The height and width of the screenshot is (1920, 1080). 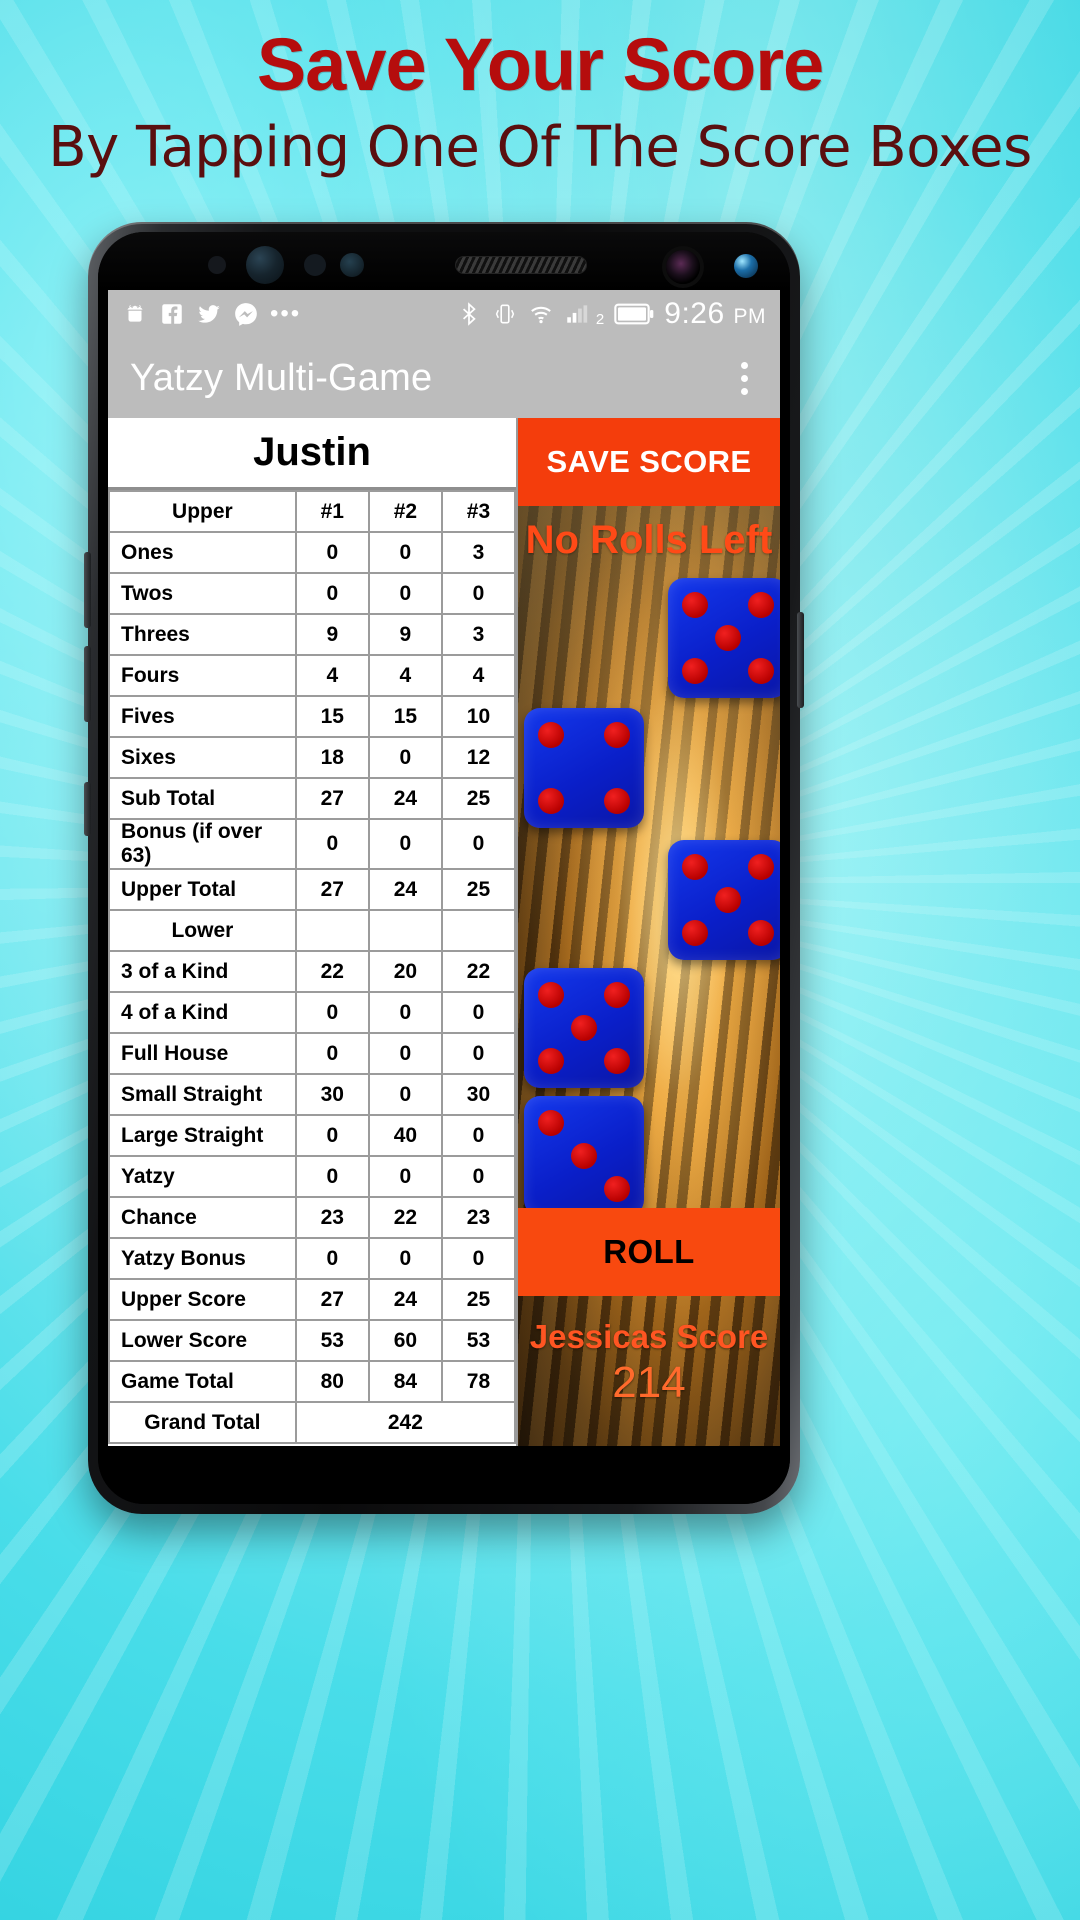 What do you see at coordinates (649, 892) in the screenshot?
I see `dice-tray` at bounding box center [649, 892].